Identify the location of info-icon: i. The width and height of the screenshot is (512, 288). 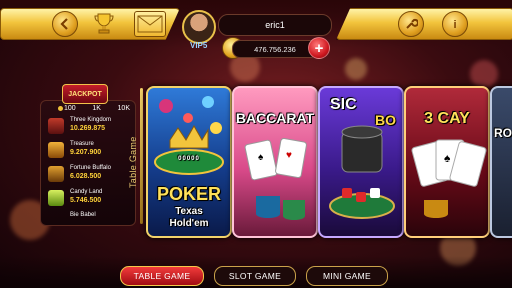
(455, 24).